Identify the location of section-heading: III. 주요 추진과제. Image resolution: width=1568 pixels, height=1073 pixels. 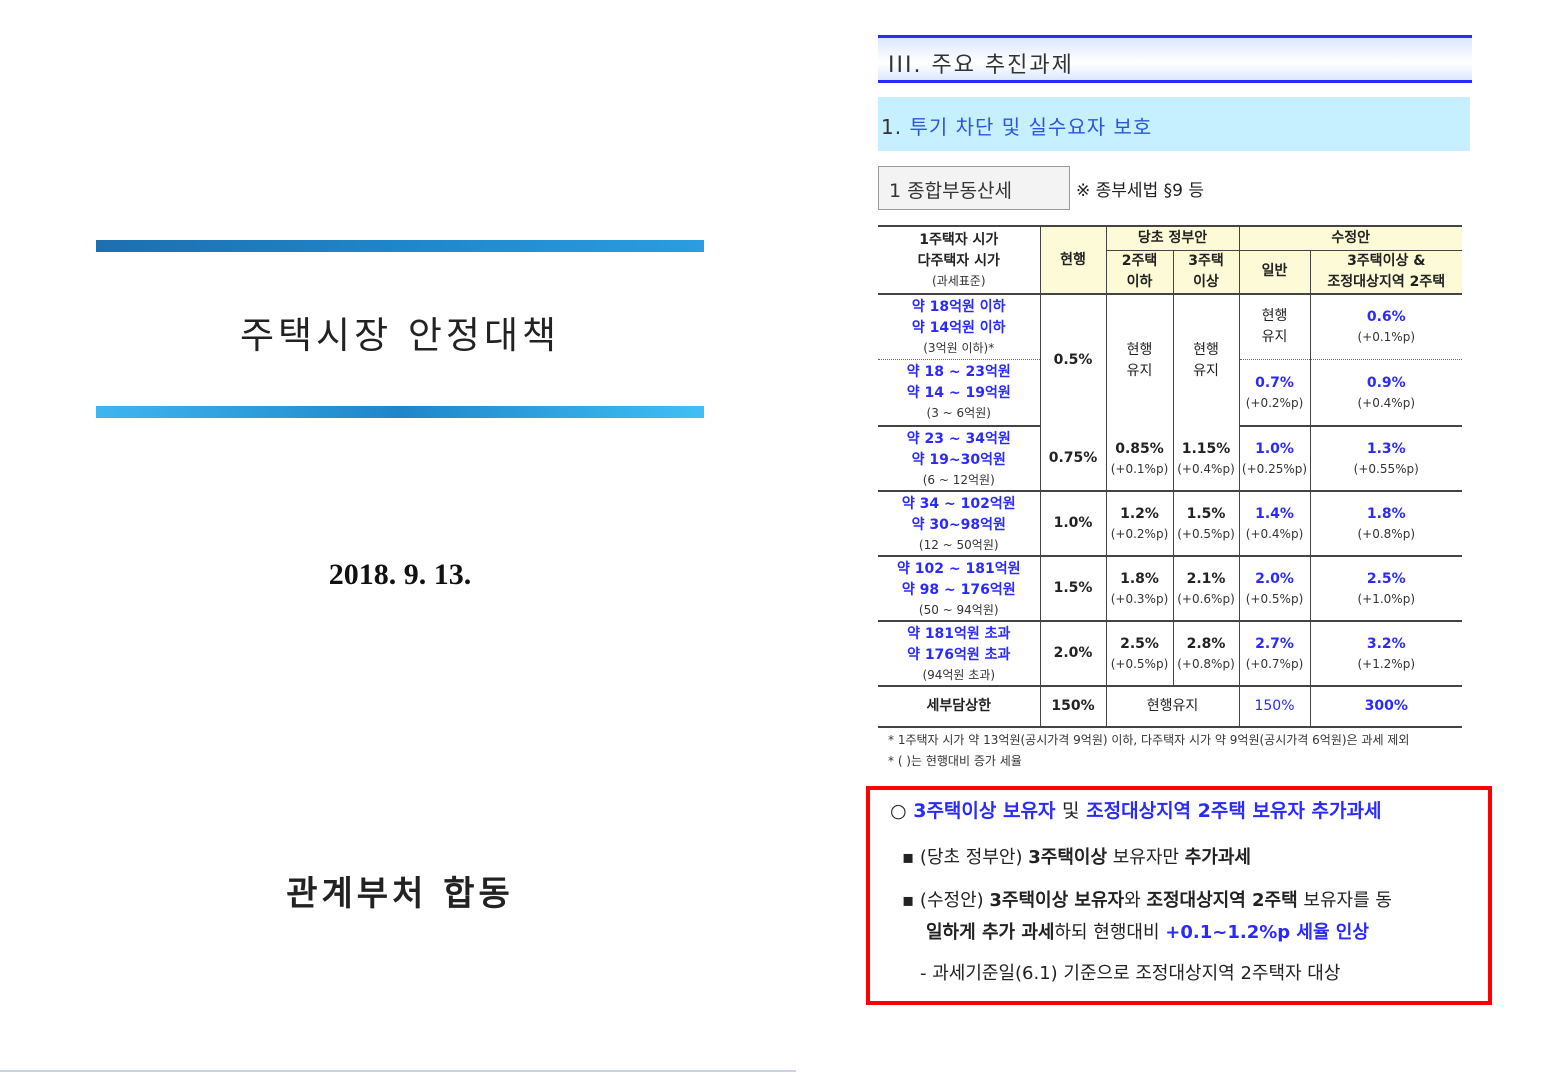
(1175, 59).